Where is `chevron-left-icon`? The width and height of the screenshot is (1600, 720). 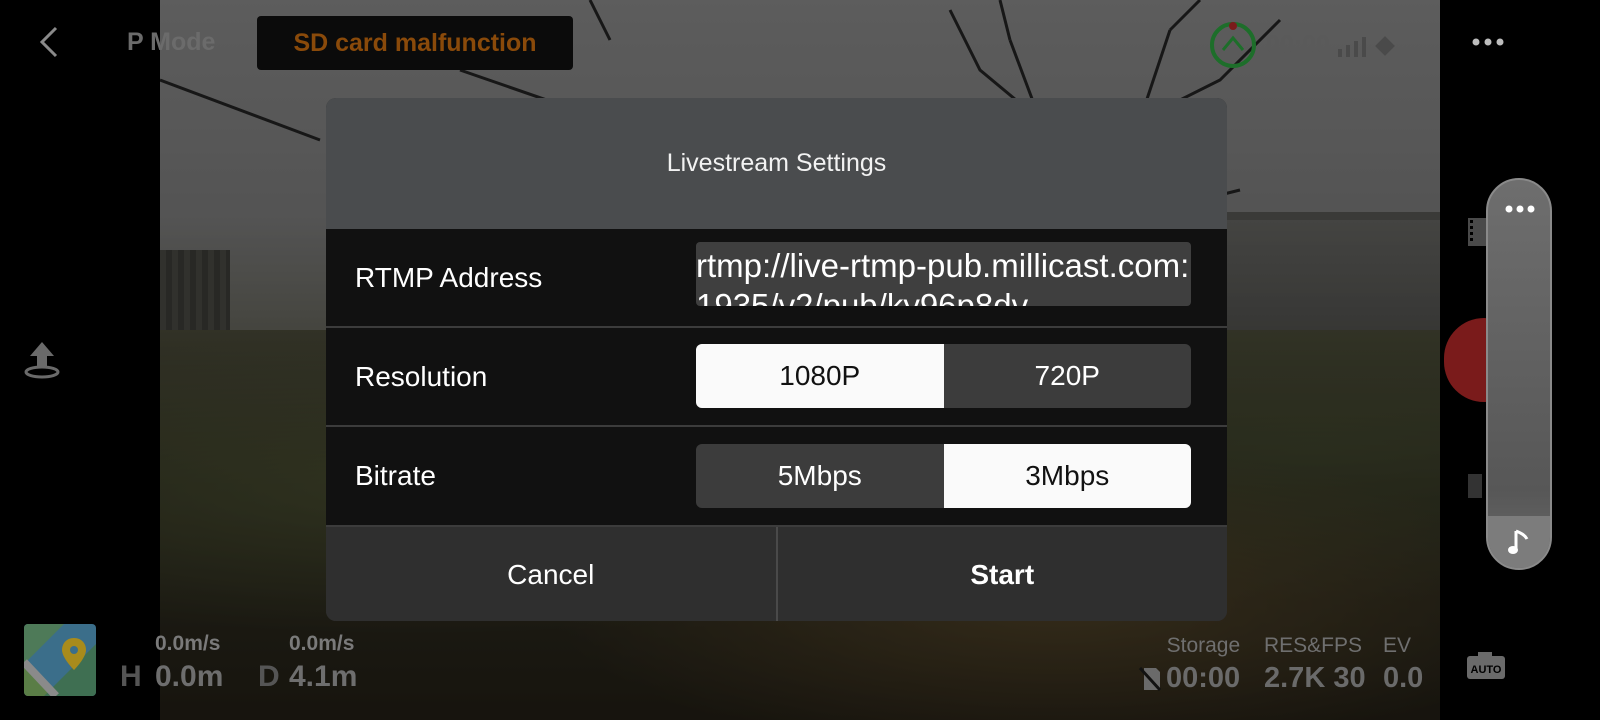
chevron-left-icon is located at coordinates (48, 42).